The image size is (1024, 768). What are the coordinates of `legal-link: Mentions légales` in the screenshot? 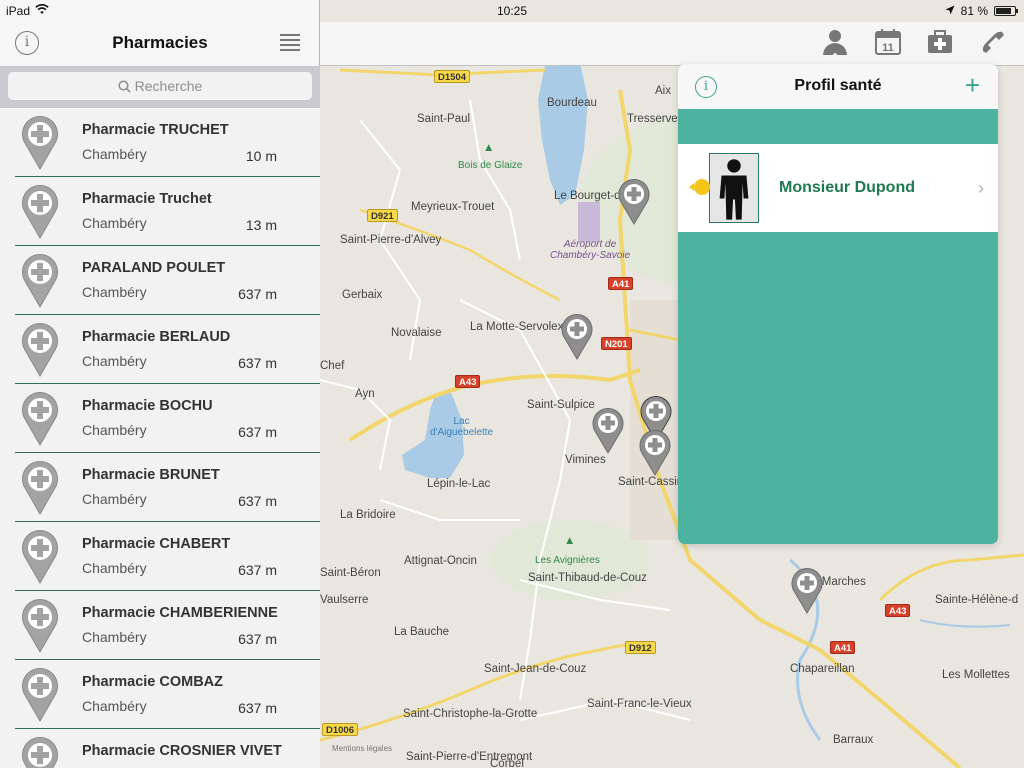 It's located at (362, 748).